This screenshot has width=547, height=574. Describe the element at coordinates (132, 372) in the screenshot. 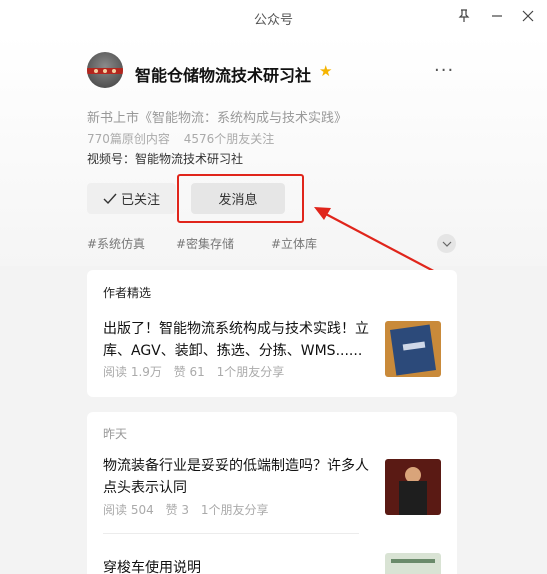

I see `read-count: 阅读 1.9万` at that location.